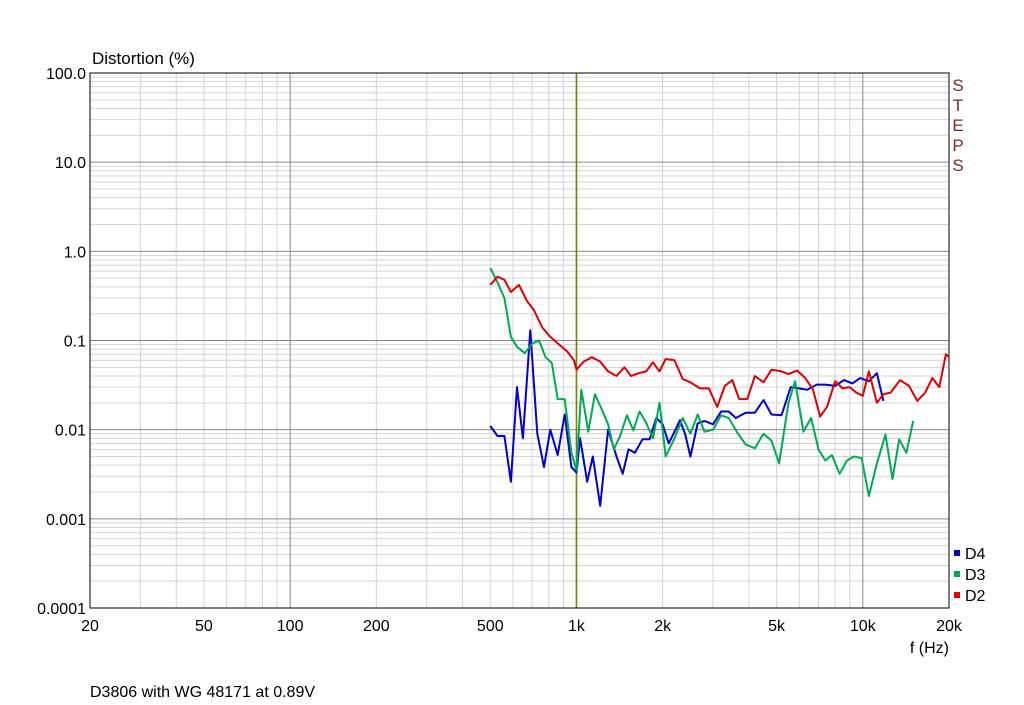  I want to click on legend: D4 D3 D2, so click(970, 575).